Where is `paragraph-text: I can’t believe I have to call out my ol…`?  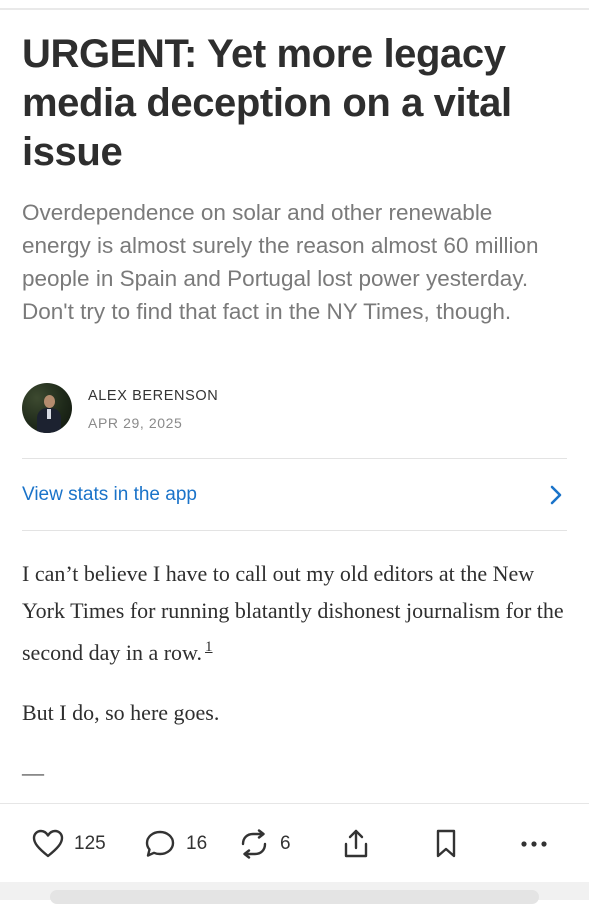
paragraph-text: I can’t believe I have to call out my ol… is located at coordinates (293, 613).